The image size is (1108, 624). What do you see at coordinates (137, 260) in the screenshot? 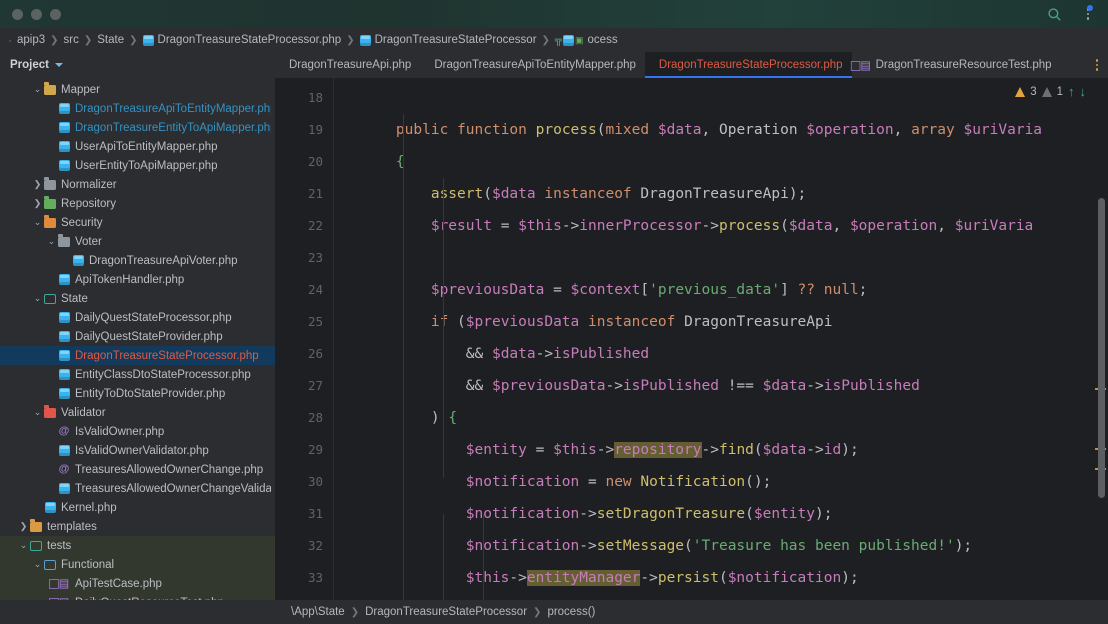
I see `tree-item: DragonTreasureApiVoter.php` at bounding box center [137, 260].